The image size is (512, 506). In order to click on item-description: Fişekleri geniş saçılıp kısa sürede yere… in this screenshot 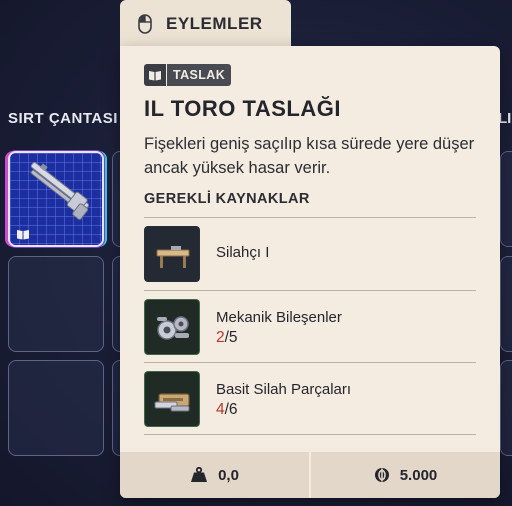, I will do `click(309, 156)`.